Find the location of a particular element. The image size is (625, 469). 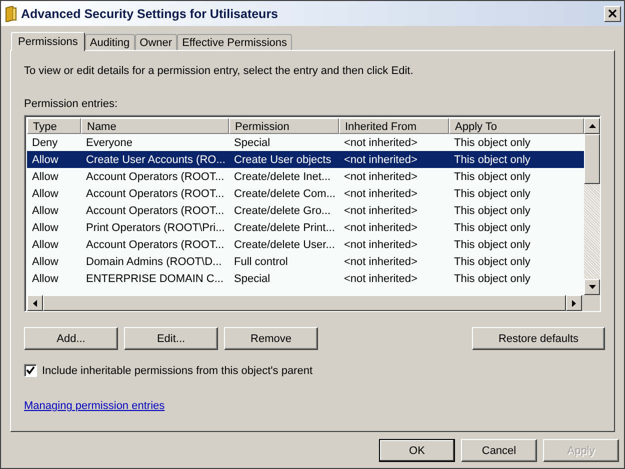

window-title: Advanced Security Settings for Utilisateurs is located at coordinates (150, 13).